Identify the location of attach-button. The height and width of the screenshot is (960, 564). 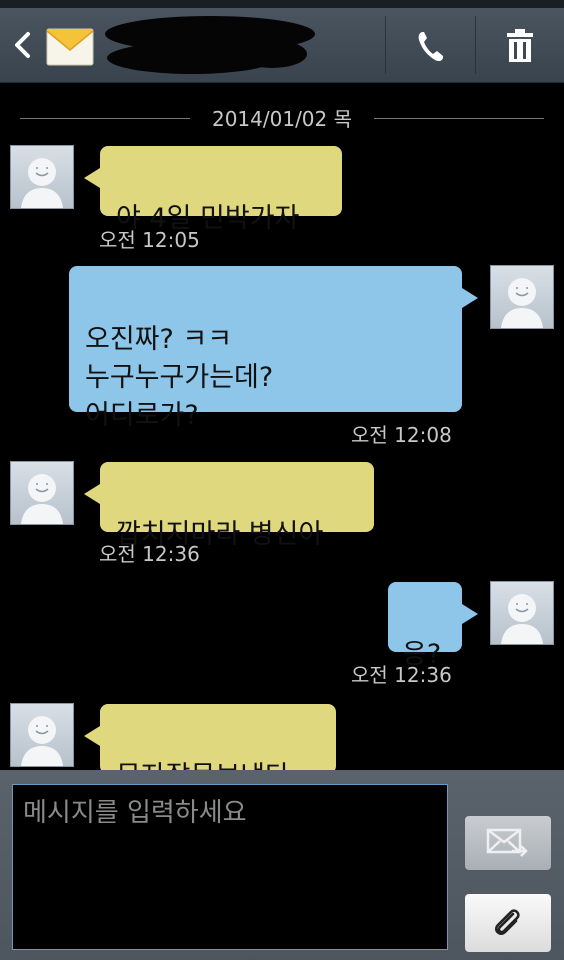
(508, 923).